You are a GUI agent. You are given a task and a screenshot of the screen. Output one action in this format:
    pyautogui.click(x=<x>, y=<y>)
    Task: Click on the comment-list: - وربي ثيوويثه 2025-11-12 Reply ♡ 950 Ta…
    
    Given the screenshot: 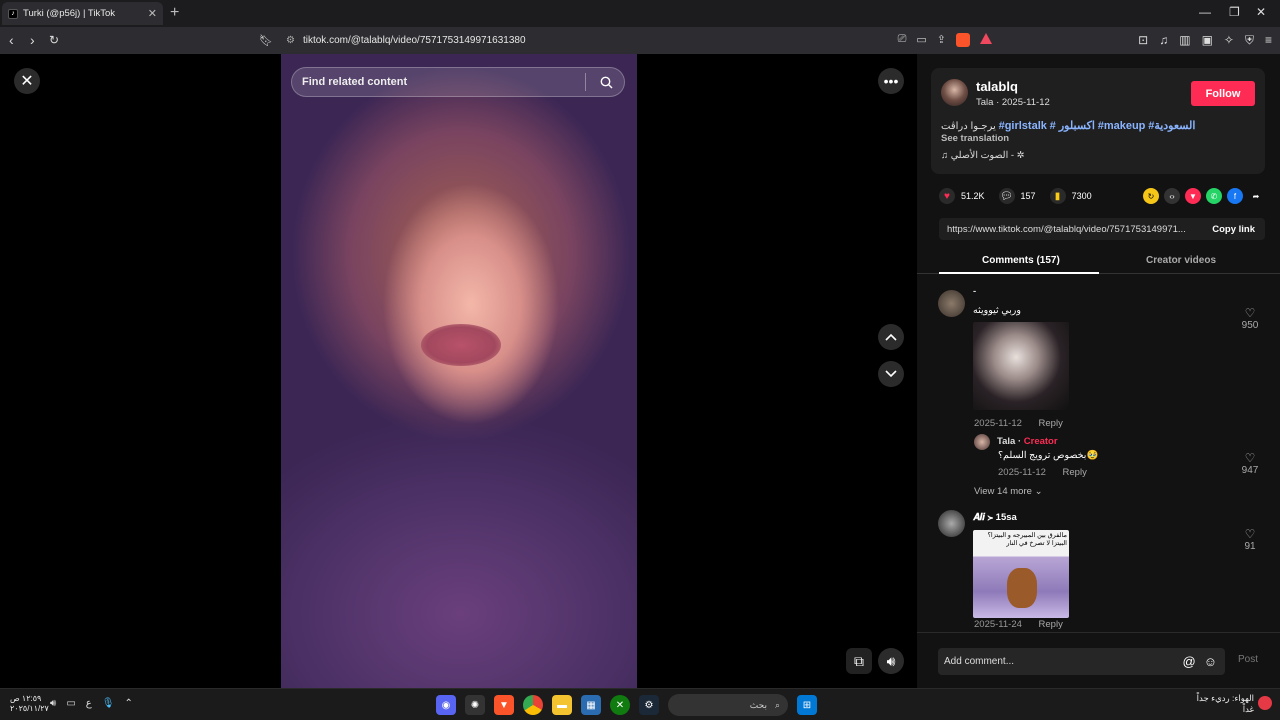 What is the action you would take?
    pyautogui.click(x=1098, y=453)
    